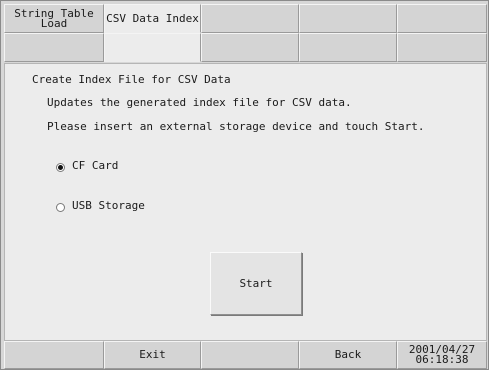 This screenshot has height=370, width=489. I want to click on tab-csv-data-index: CSV Data Index, so click(152, 18).